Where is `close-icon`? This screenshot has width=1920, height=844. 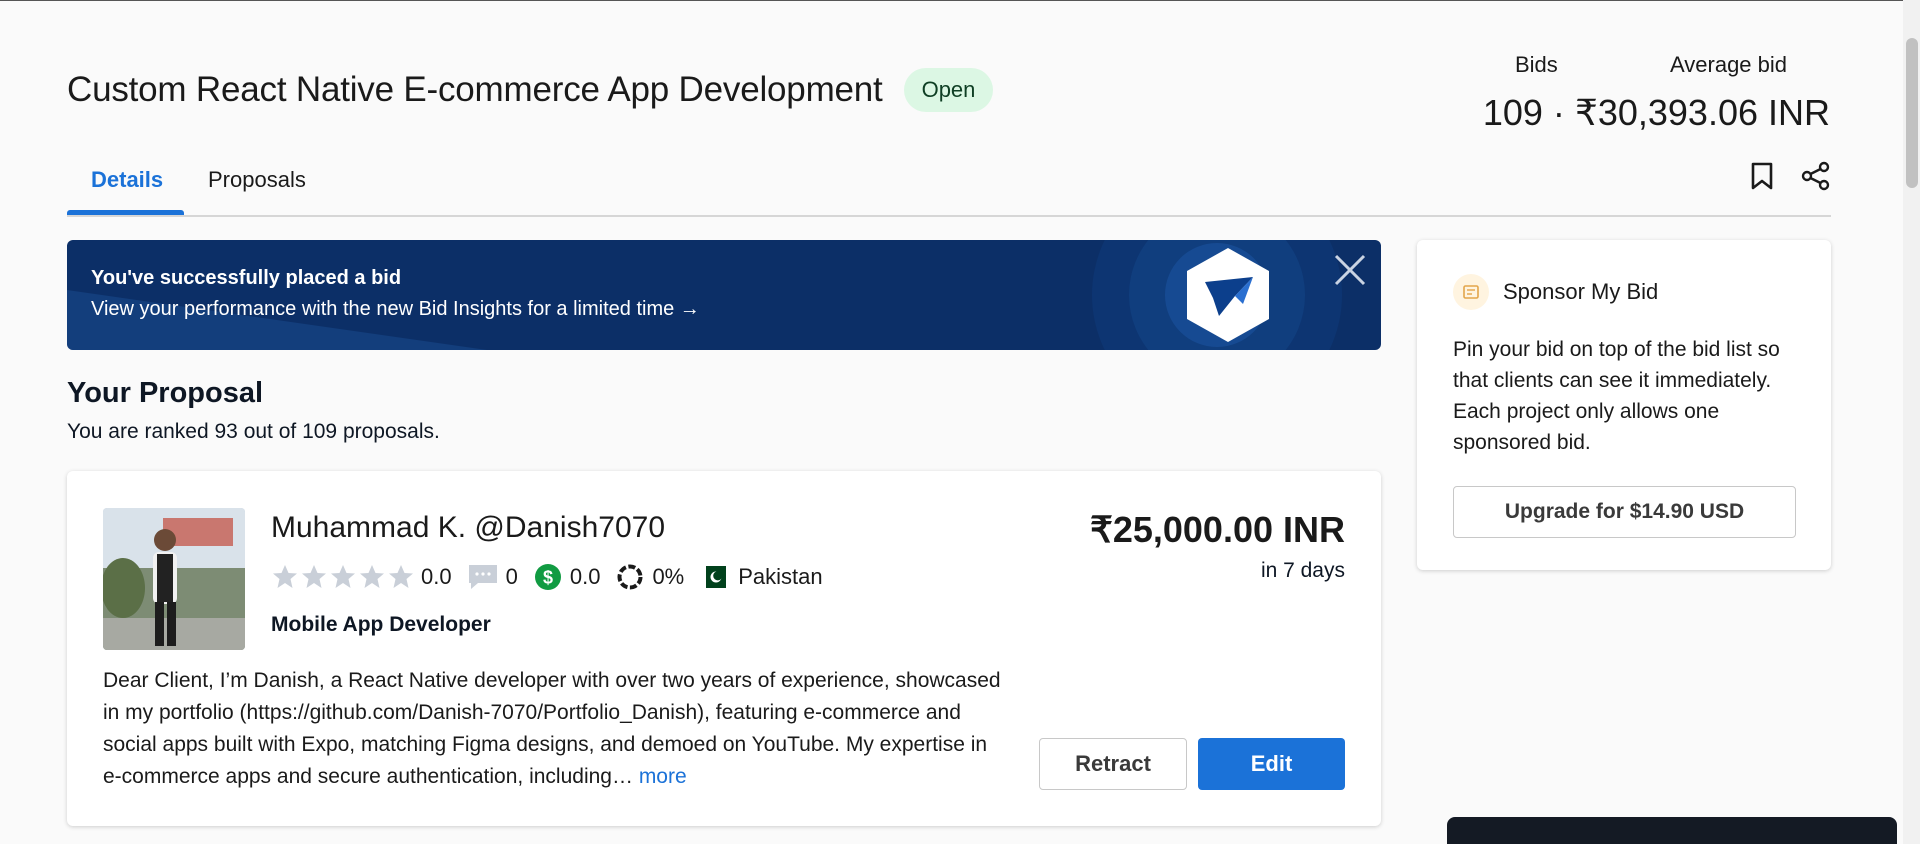
close-icon is located at coordinates (1350, 270).